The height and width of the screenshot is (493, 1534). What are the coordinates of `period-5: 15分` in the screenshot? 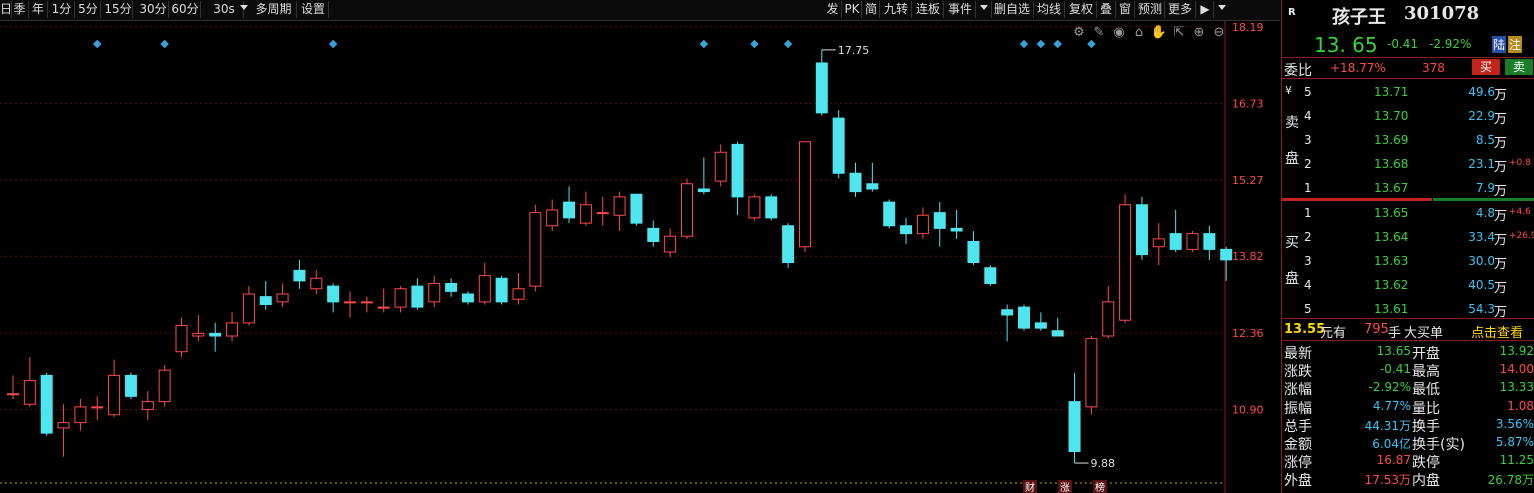 It's located at (118, 9).